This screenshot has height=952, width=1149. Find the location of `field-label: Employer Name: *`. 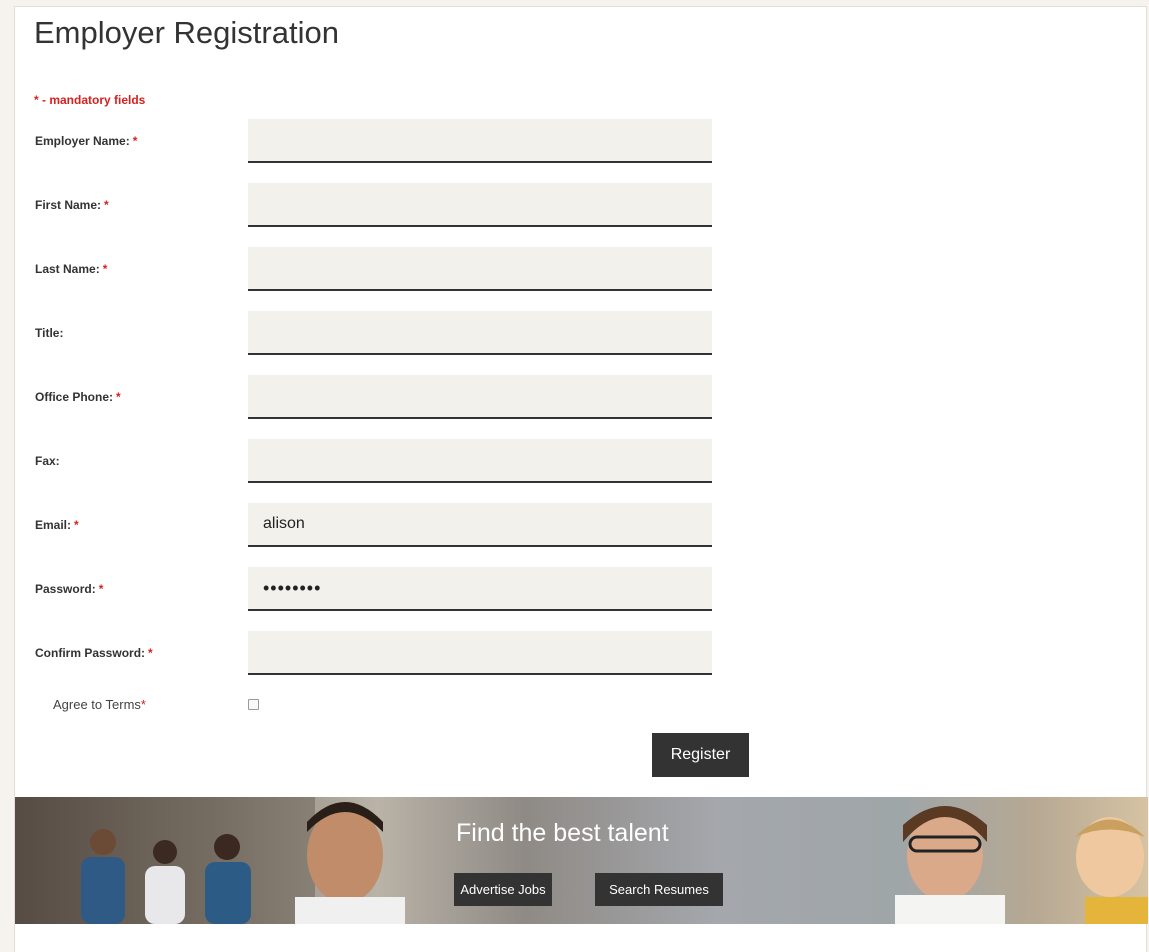

field-label: Employer Name: * is located at coordinates (86, 141).